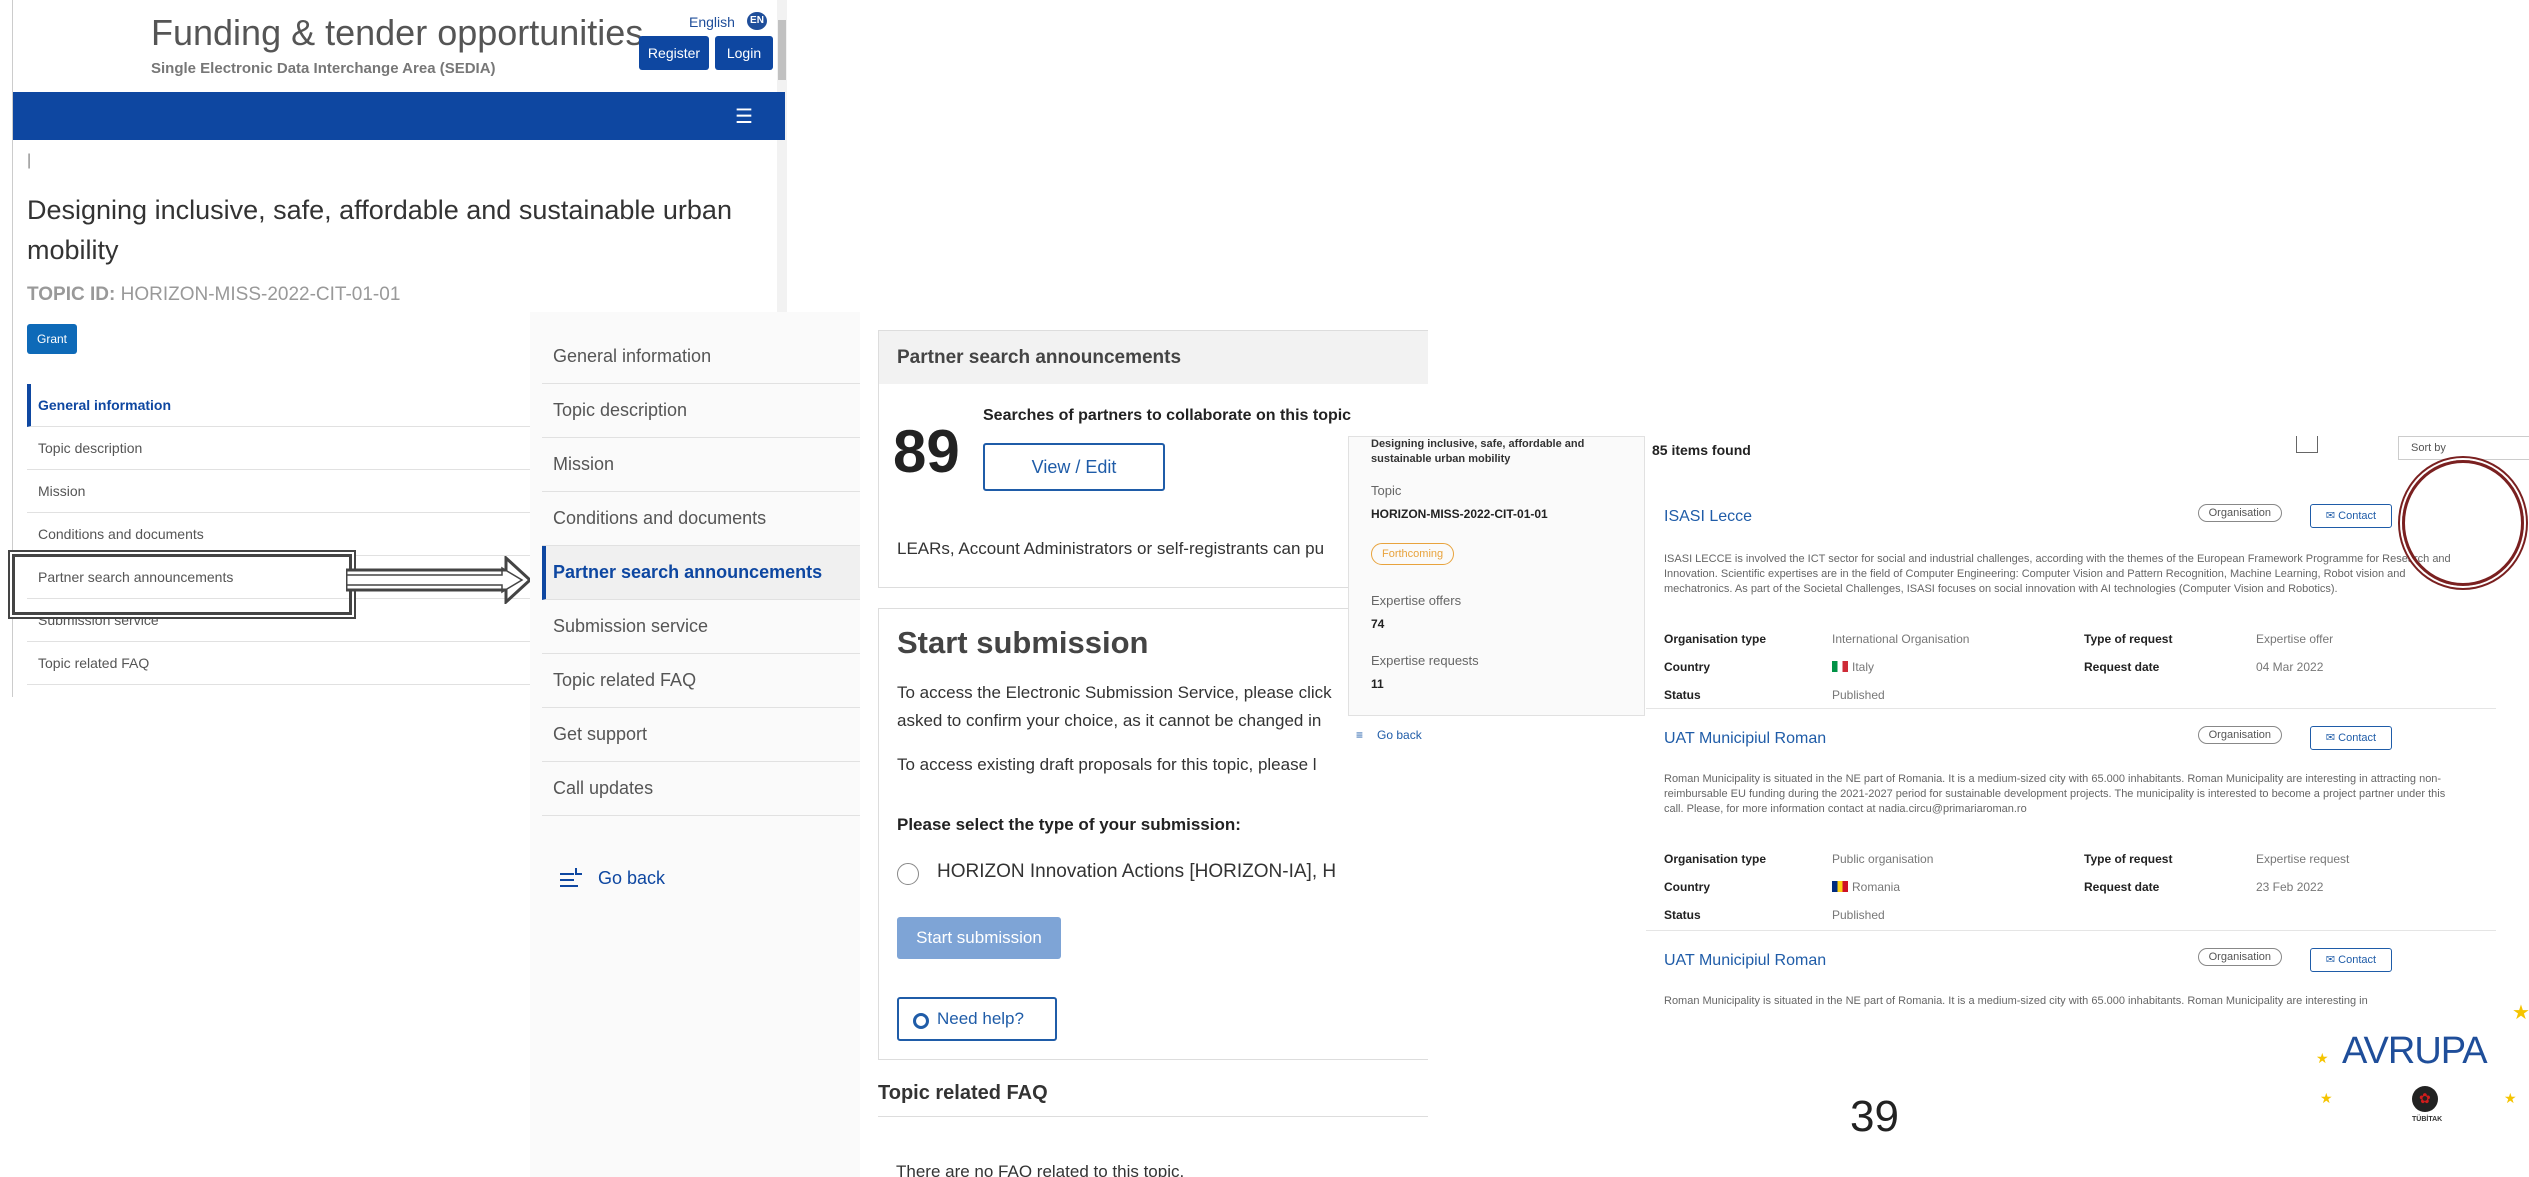 The width and height of the screenshot is (2529, 1177). What do you see at coordinates (701, 735) in the screenshot?
I see `sidebar-item-get-support: Get support` at bounding box center [701, 735].